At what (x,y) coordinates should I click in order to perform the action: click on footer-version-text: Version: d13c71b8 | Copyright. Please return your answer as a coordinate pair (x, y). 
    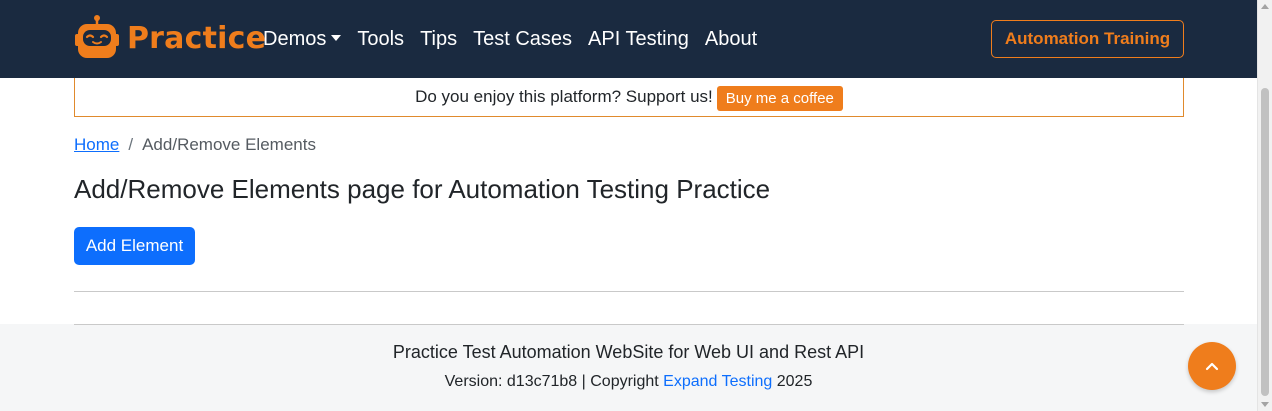
    Looking at the image, I should click on (551, 381).